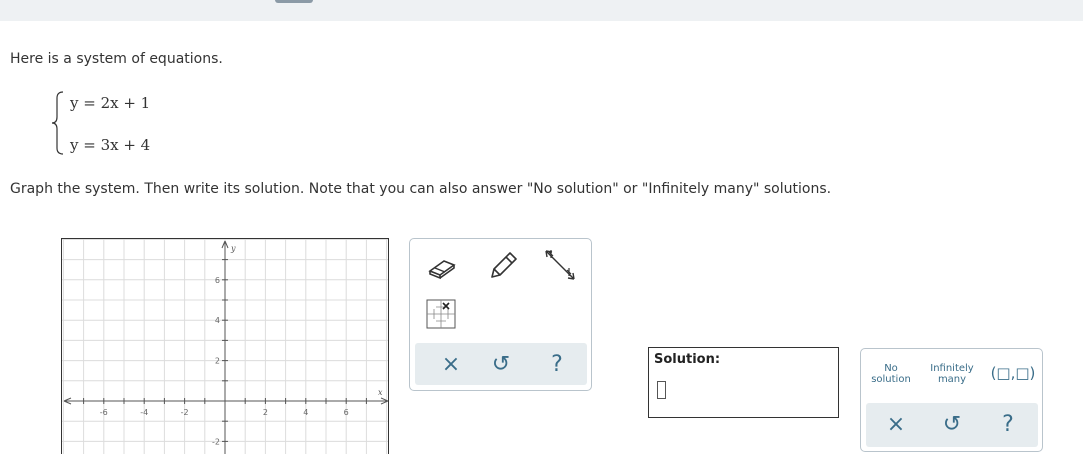  What do you see at coordinates (104, 412) in the screenshot?
I see `x-tick-label: -6` at bounding box center [104, 412].